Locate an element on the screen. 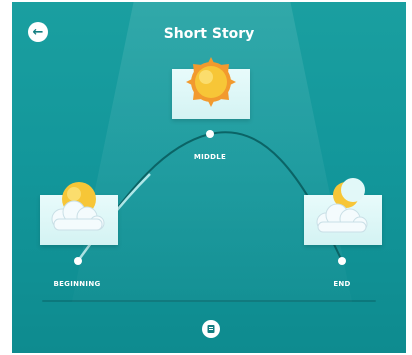 The image size is (412, 355). beginning-card is located at coordinates (79, 213).